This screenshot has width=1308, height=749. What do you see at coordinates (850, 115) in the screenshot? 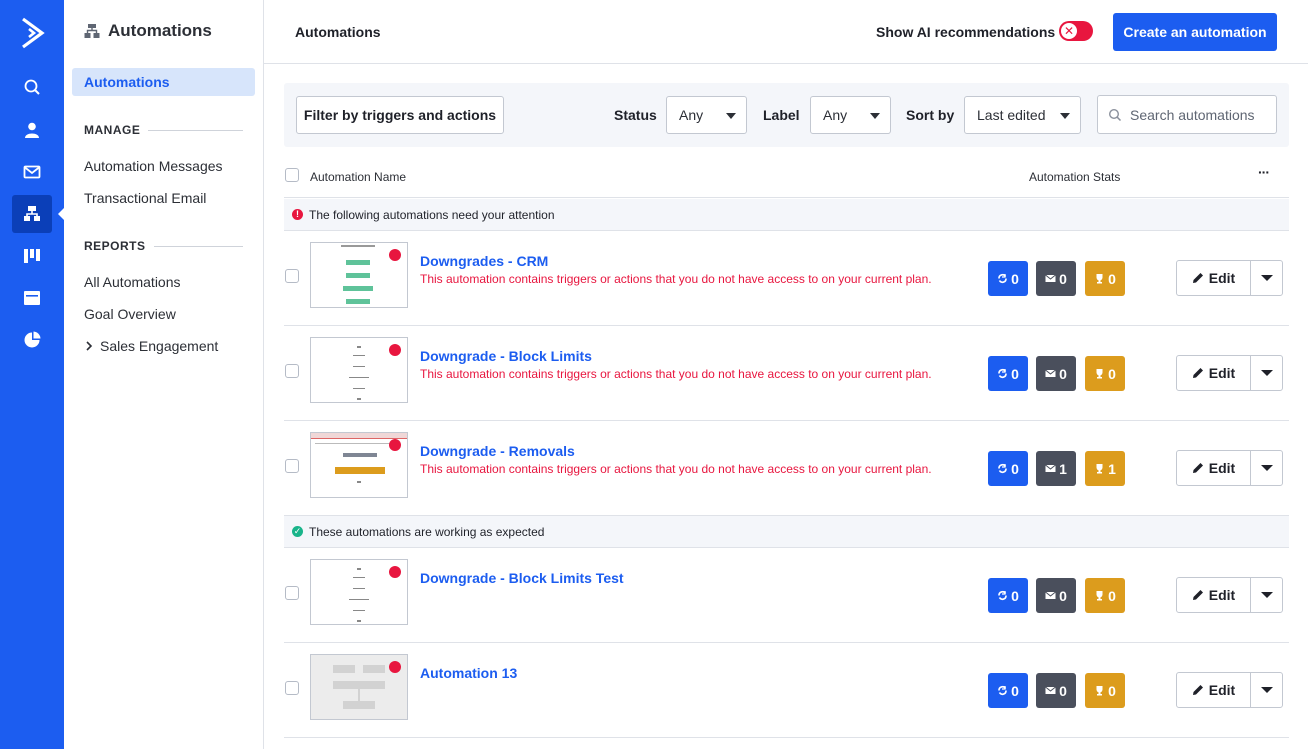
I see `label-select: Any` at bounding box center [850, 115].